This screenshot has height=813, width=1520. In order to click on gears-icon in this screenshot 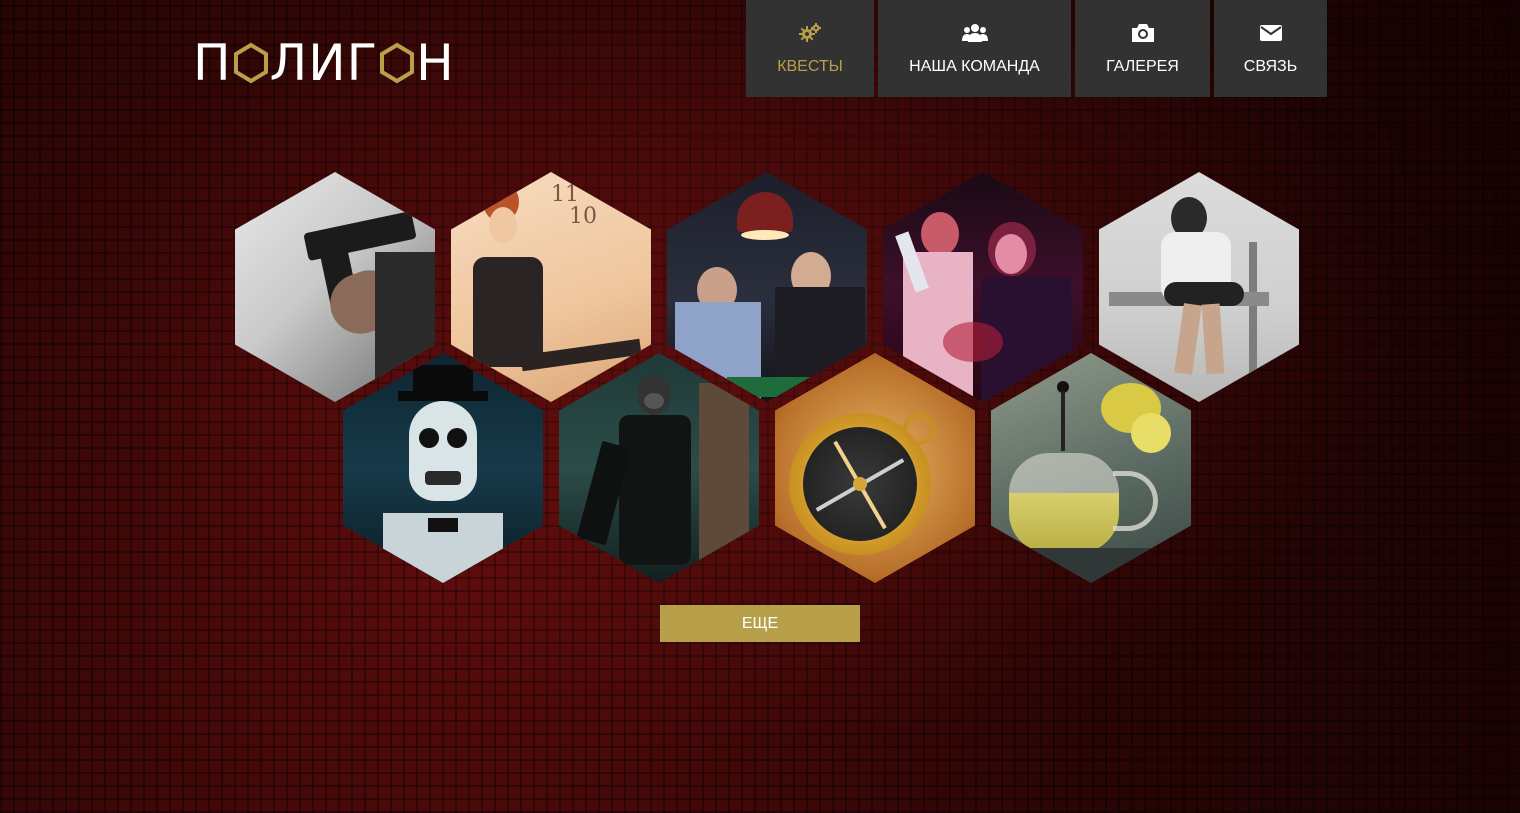, I will do `click(810, 33)`.